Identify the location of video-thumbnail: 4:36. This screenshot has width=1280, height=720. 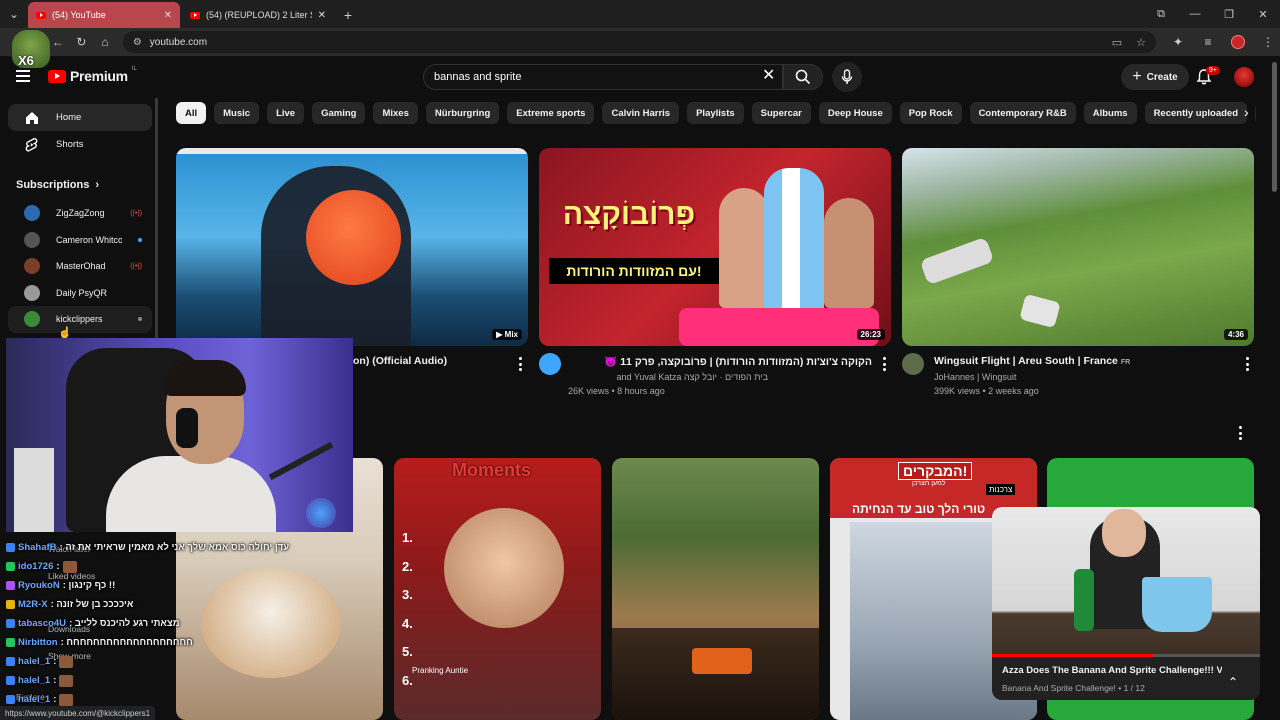
(1078, 247).